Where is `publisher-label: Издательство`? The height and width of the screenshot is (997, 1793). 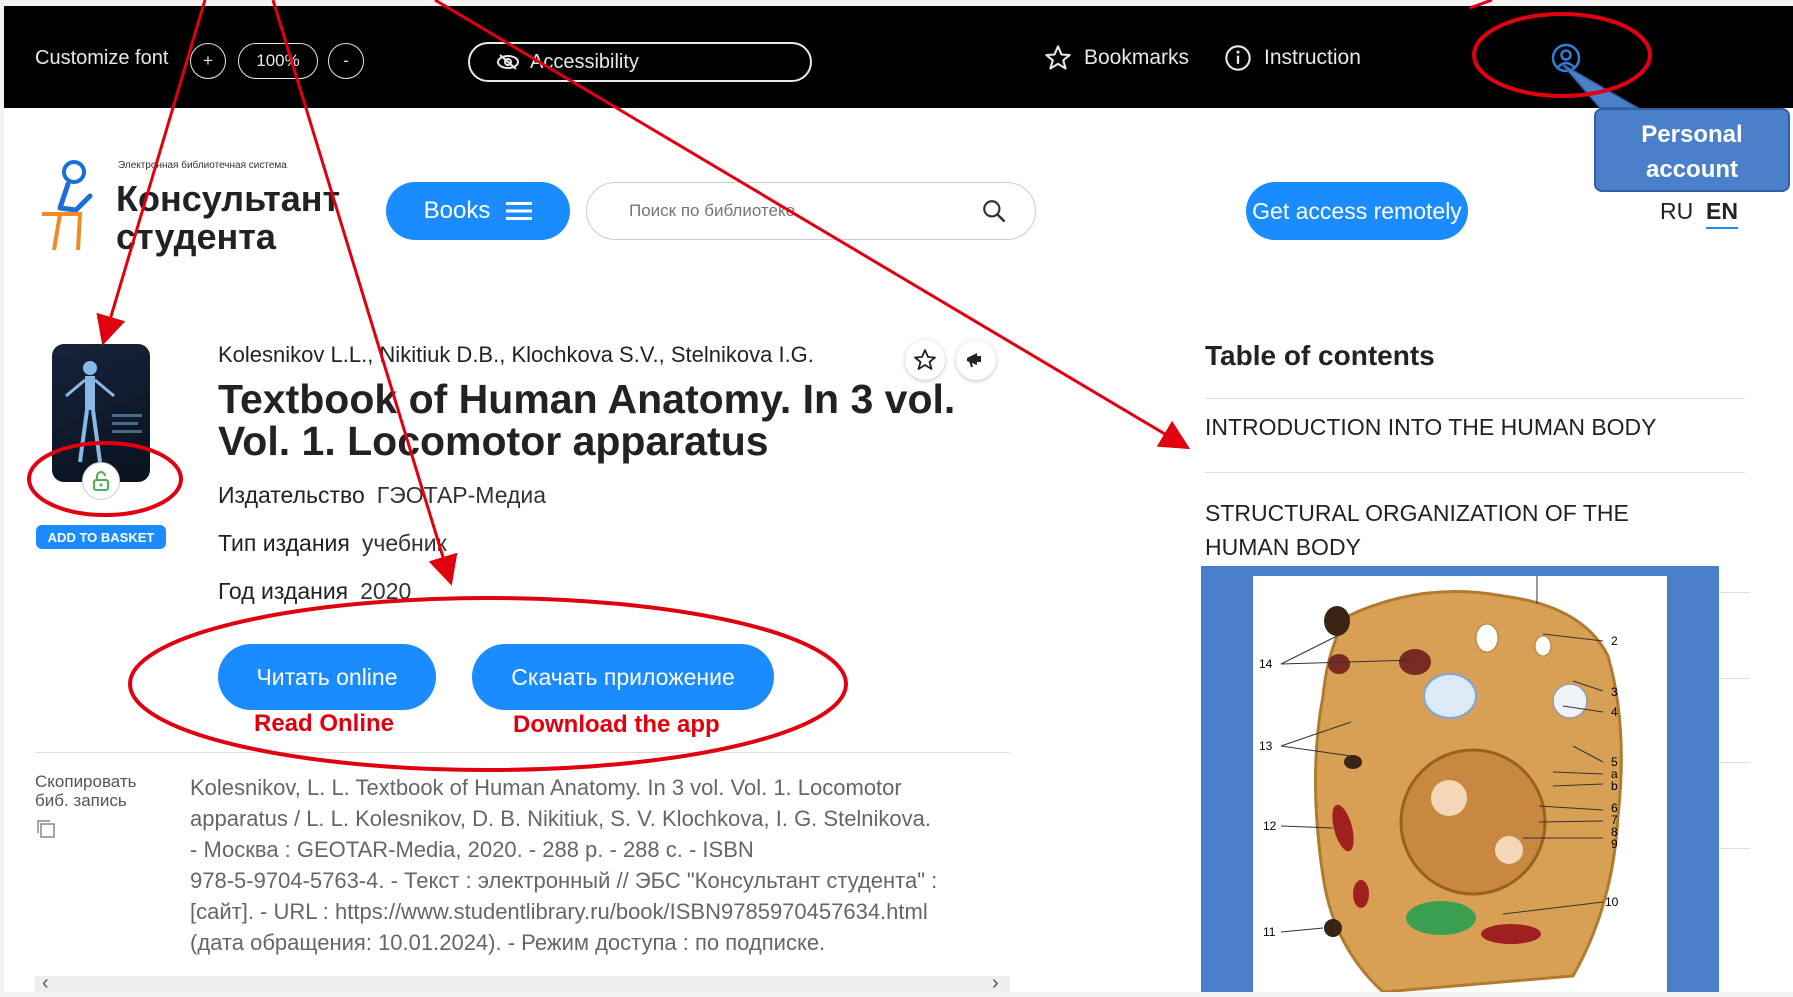
publisher-label: Издательство is located at coordinates (291, 495).